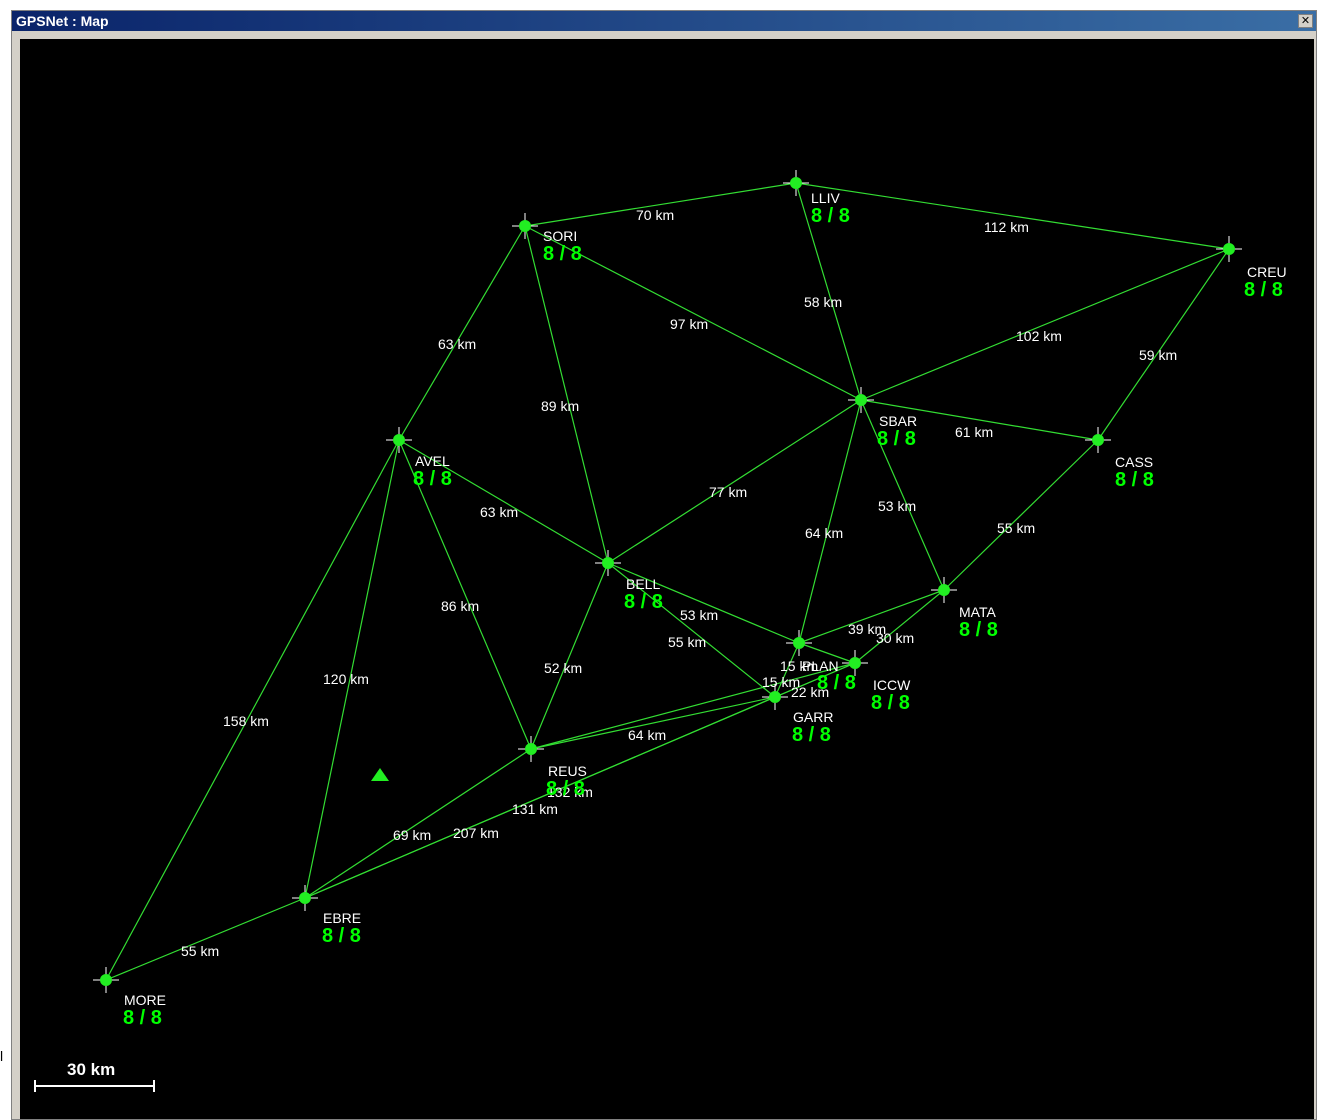 The width and height of the screenshot is (1317, 1120). What do you see at coordinates (432, 461) in the screenshot?
I see `station-name: AVEL` at bounding box center [432, 461].